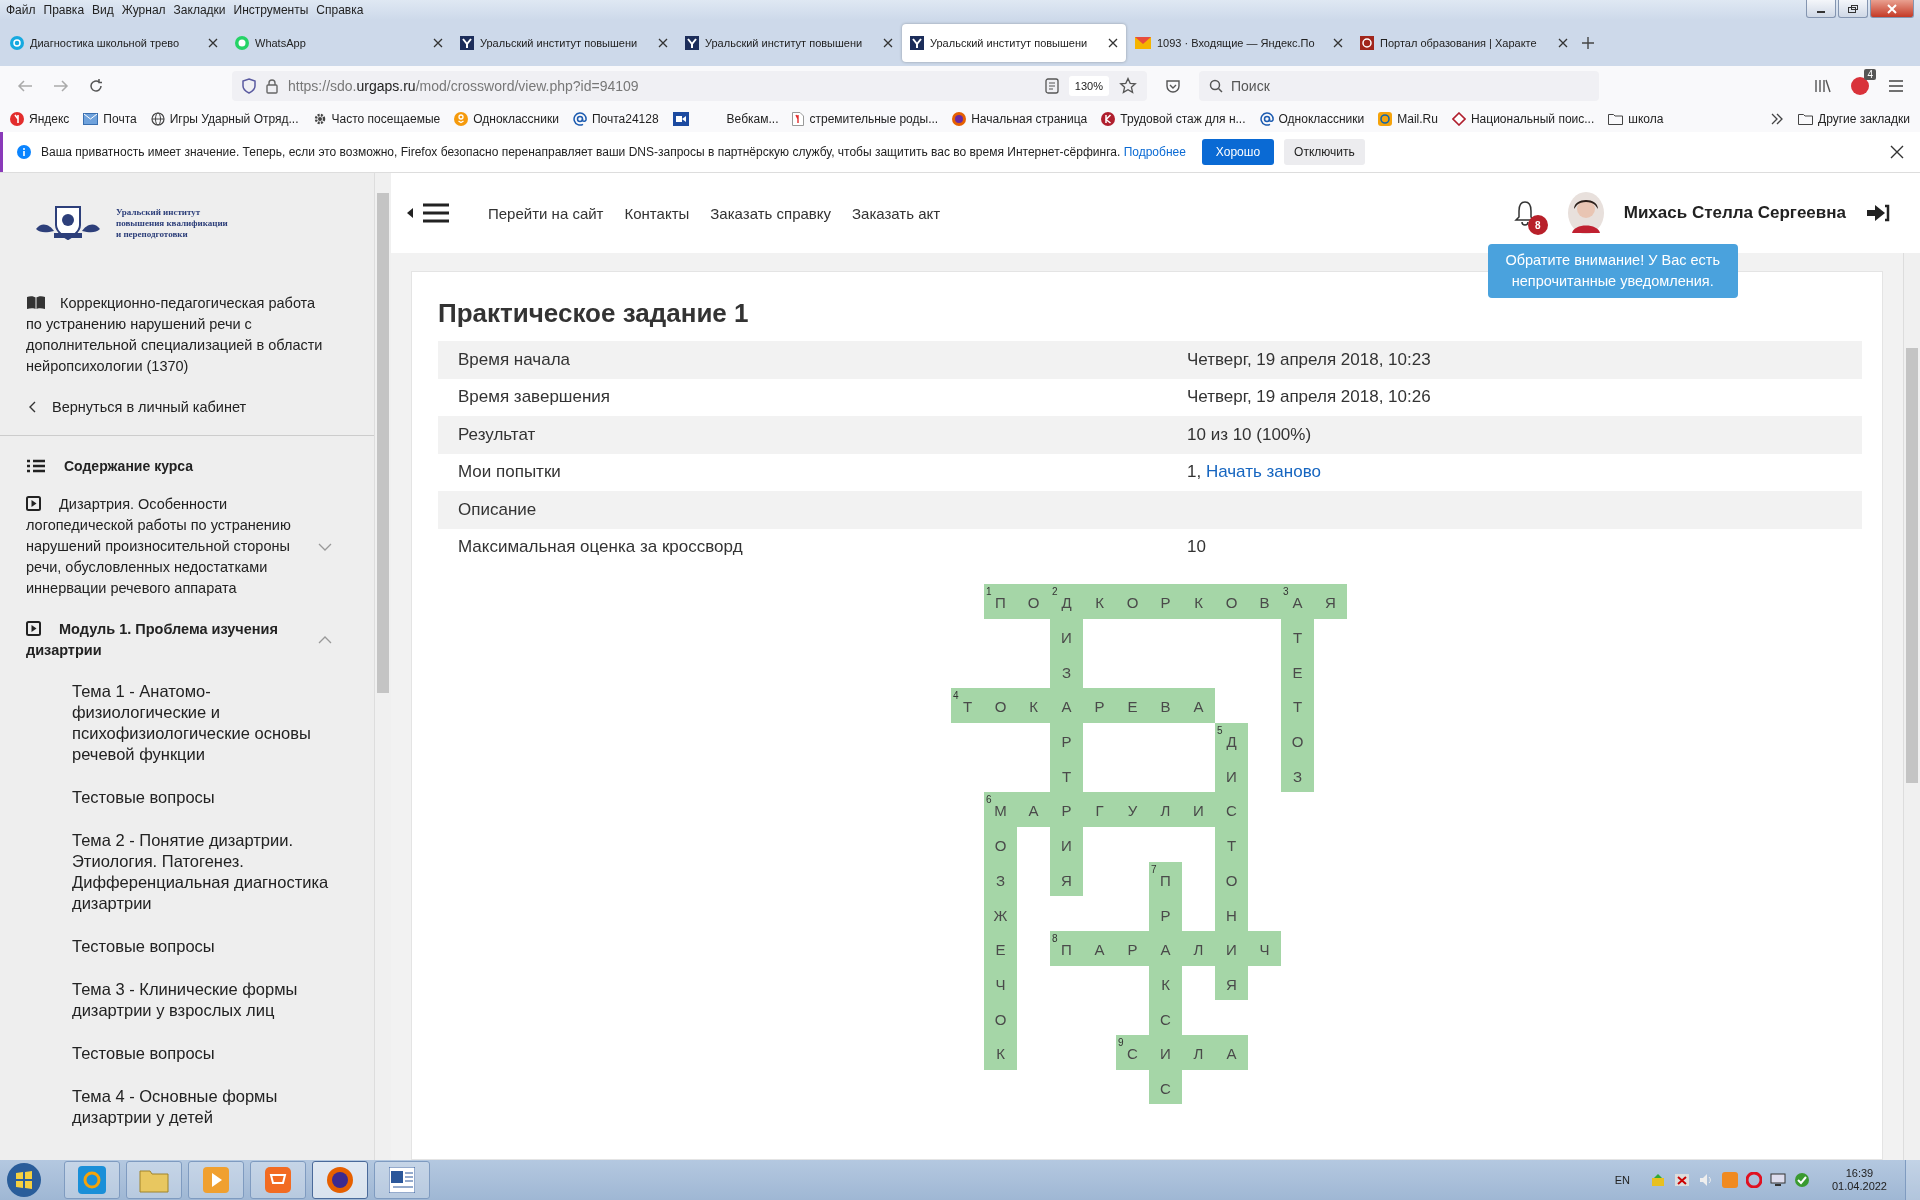  I want to click on bookmark-item: Почта24128, so click(615, 119).